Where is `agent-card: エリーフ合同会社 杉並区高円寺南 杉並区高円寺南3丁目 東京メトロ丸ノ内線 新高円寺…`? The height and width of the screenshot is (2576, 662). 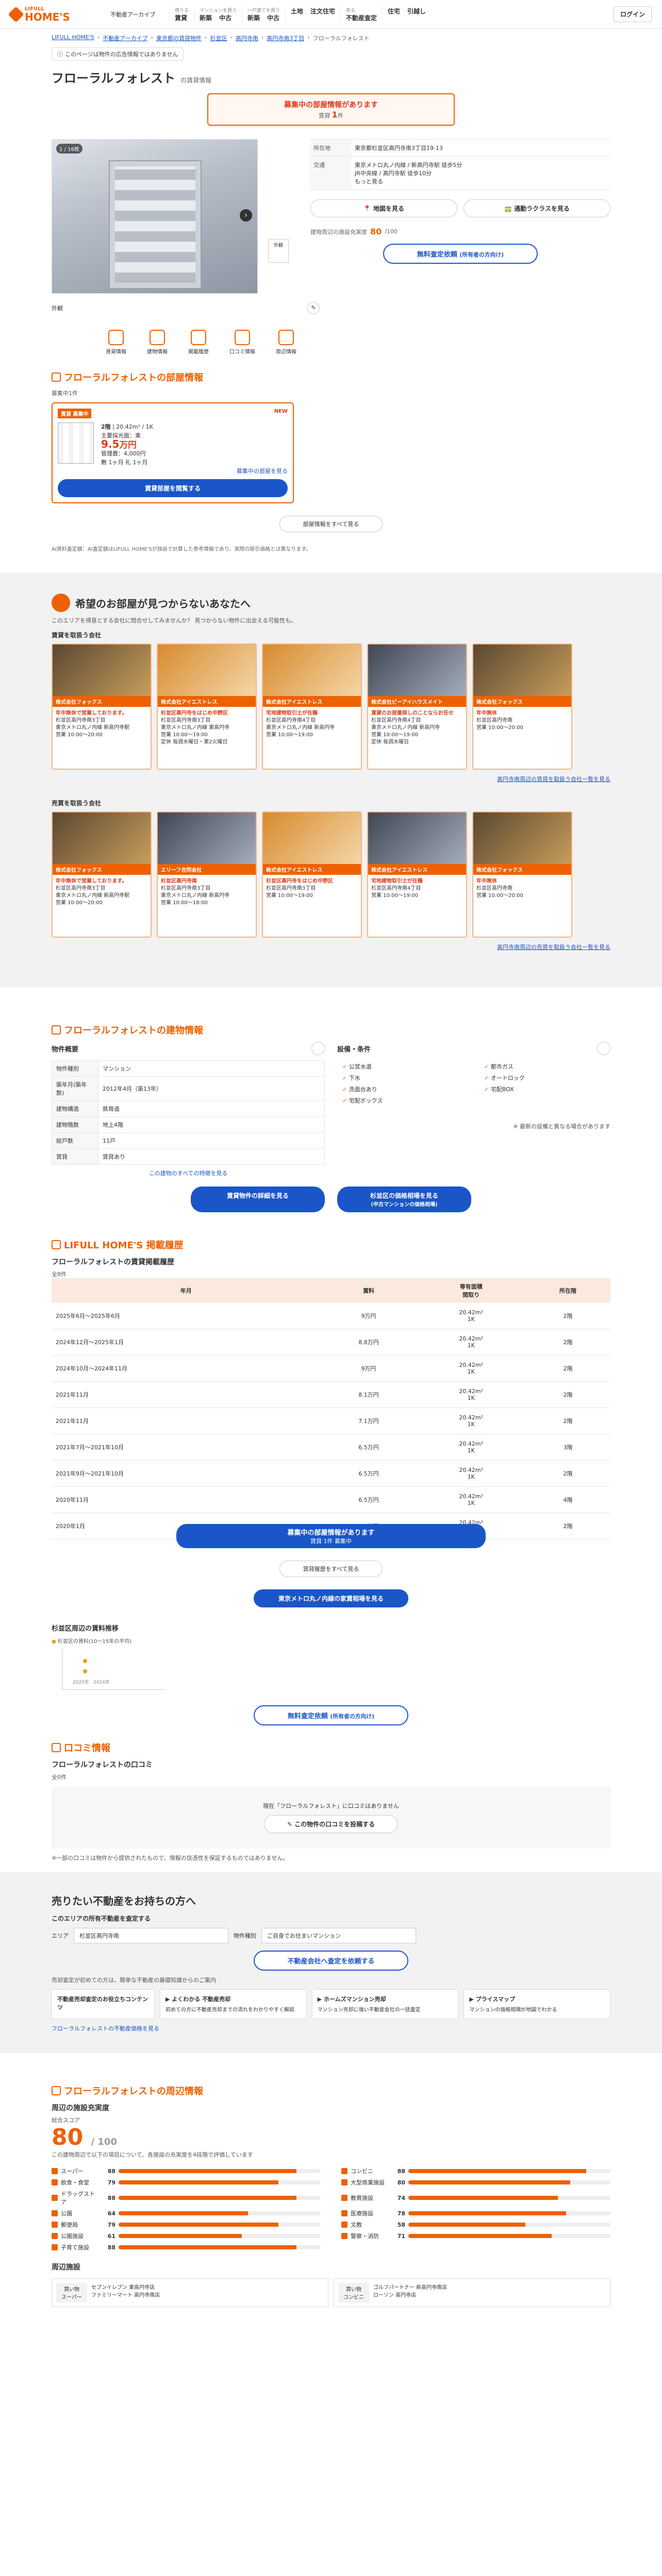 agent-card: エリーフ合同会社 杉並区高円寺南 杉並区高円寺南3丁目 東京メトロ丸ノ内線 新高円寺… is located at coordinates (207, 875).